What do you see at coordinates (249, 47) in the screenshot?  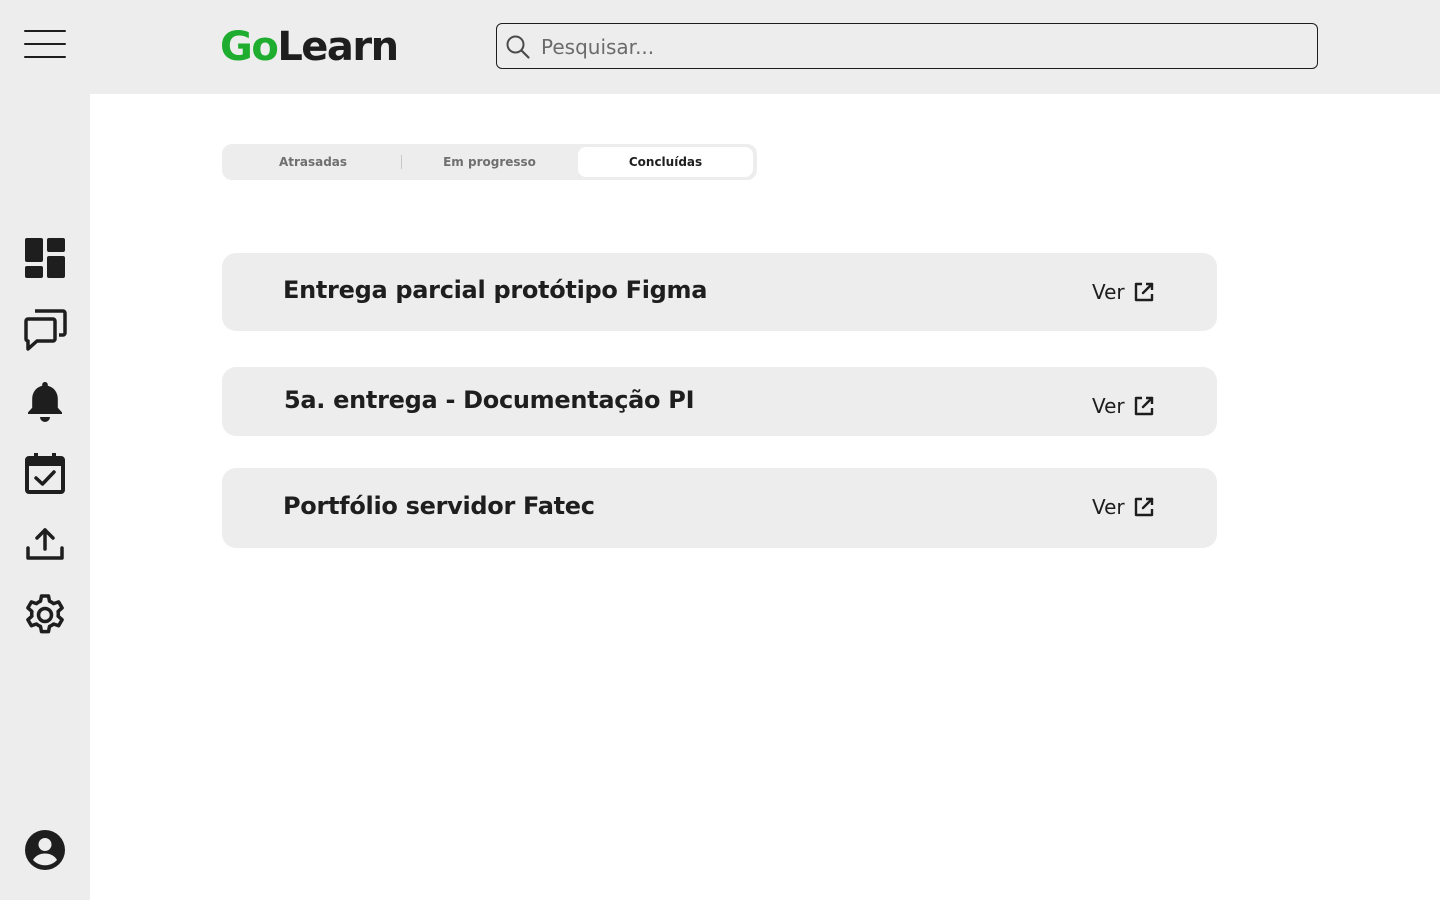 I see `logo-go-text: Go` at bounding box center [249, 47].